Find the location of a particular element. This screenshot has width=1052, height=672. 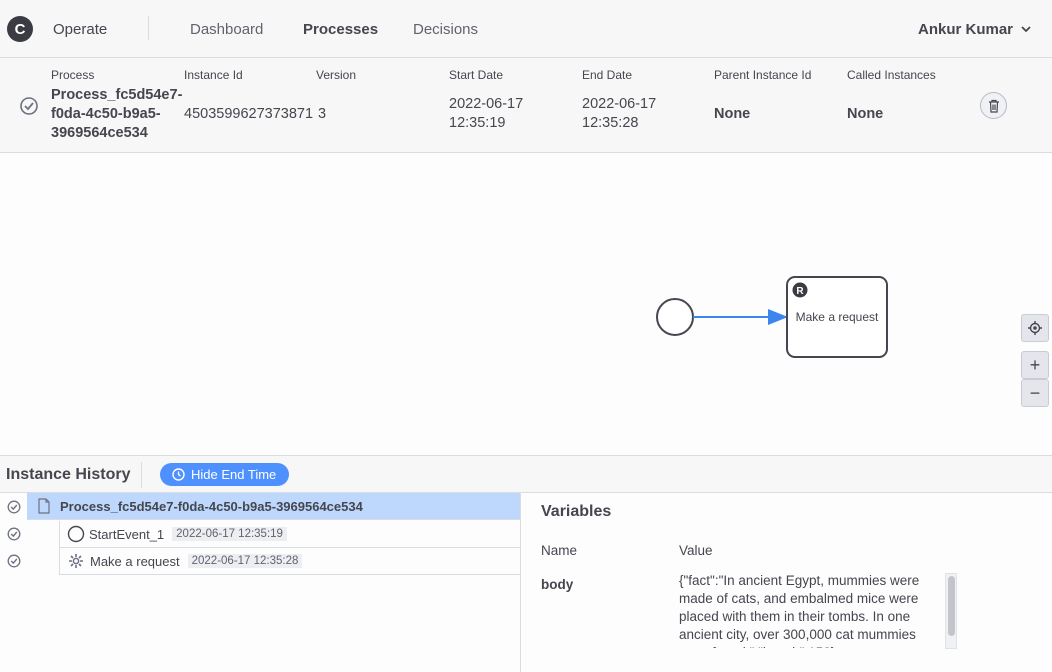

bpmn-diagram: R Make a request is located at coordinates (772, 317).